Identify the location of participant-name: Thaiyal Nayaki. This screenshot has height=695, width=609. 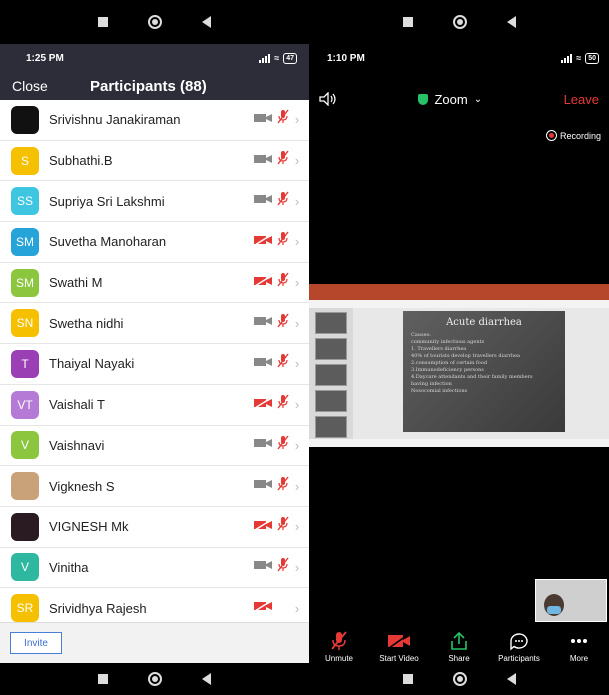
(92, 364).